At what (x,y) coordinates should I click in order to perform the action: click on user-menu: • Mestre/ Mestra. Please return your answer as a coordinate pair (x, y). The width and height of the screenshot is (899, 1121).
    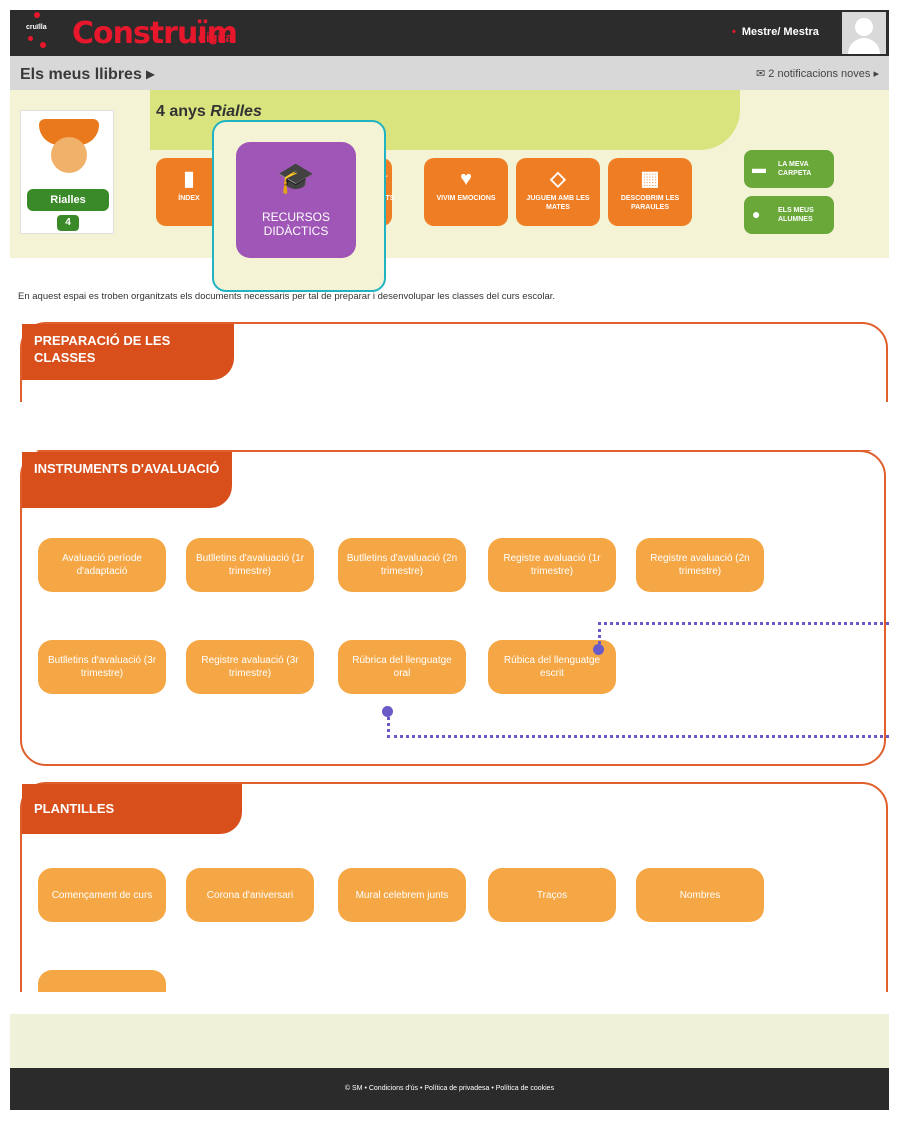
    Looking at the image, I should click on (775, 32).